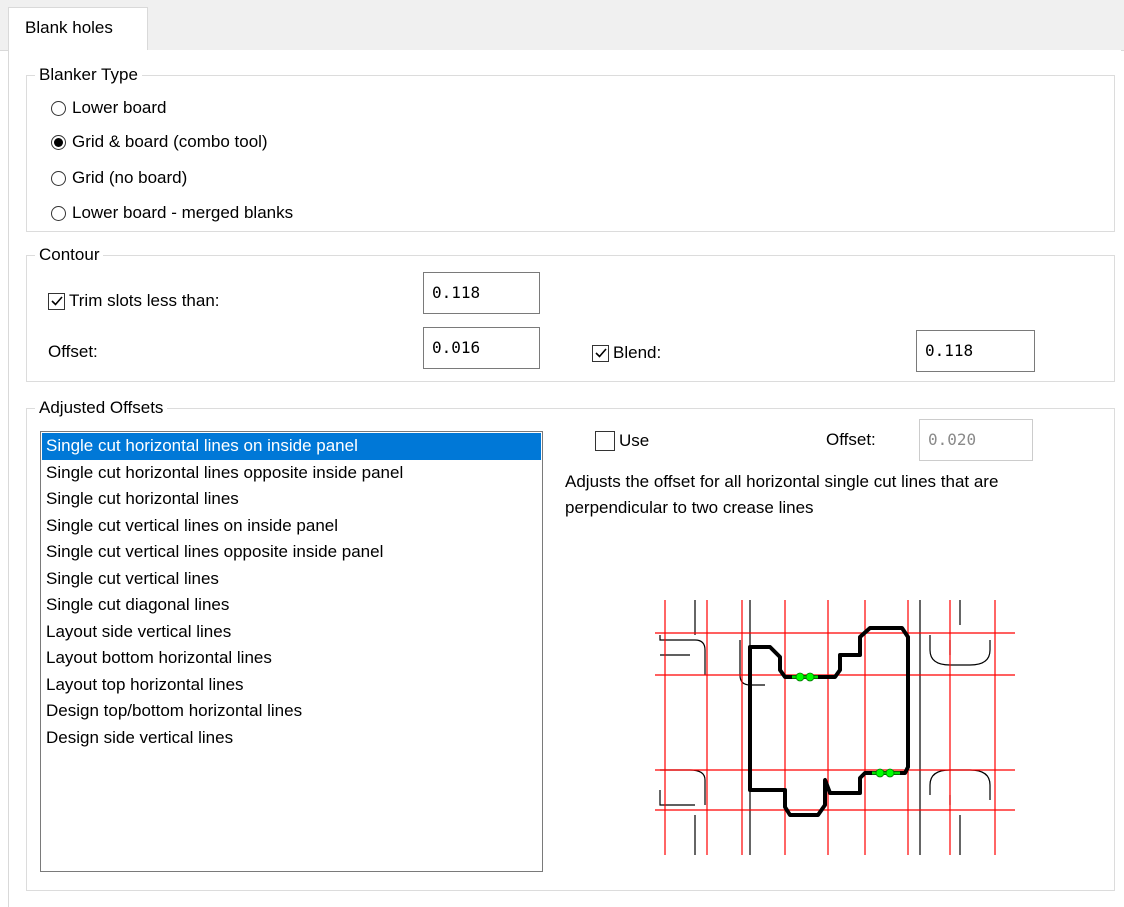  What do you see at coordinates (144, 300) in the screenshot?
I see `trim-slots-label: Trim slots less than:` at bounding box center [144, 300].